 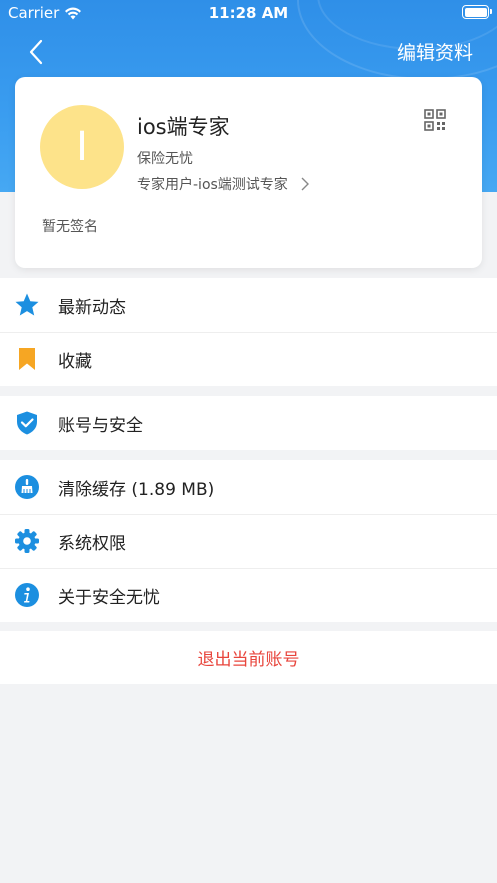 I want to click on menu-item-label: 清除缓存 (1.89 MB), so click(x=136, y=490).